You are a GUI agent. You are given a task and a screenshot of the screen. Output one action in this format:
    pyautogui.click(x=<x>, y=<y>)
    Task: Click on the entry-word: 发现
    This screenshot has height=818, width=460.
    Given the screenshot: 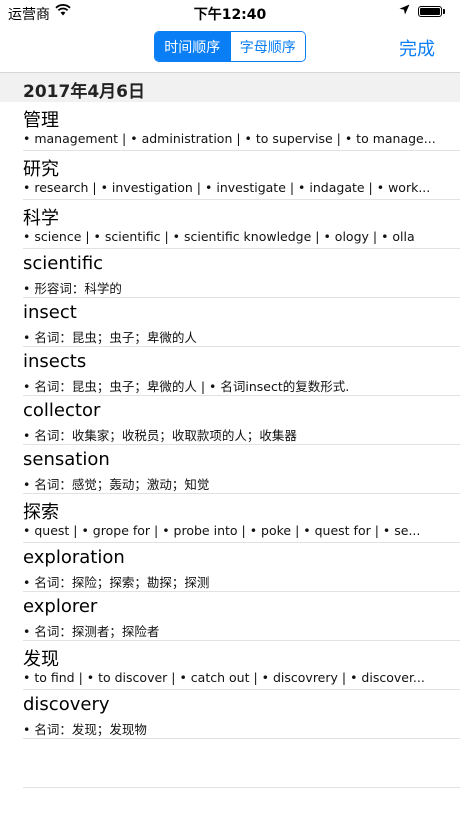 What is the action you would take?
    pyautogui.click(x=41, y=659)
    